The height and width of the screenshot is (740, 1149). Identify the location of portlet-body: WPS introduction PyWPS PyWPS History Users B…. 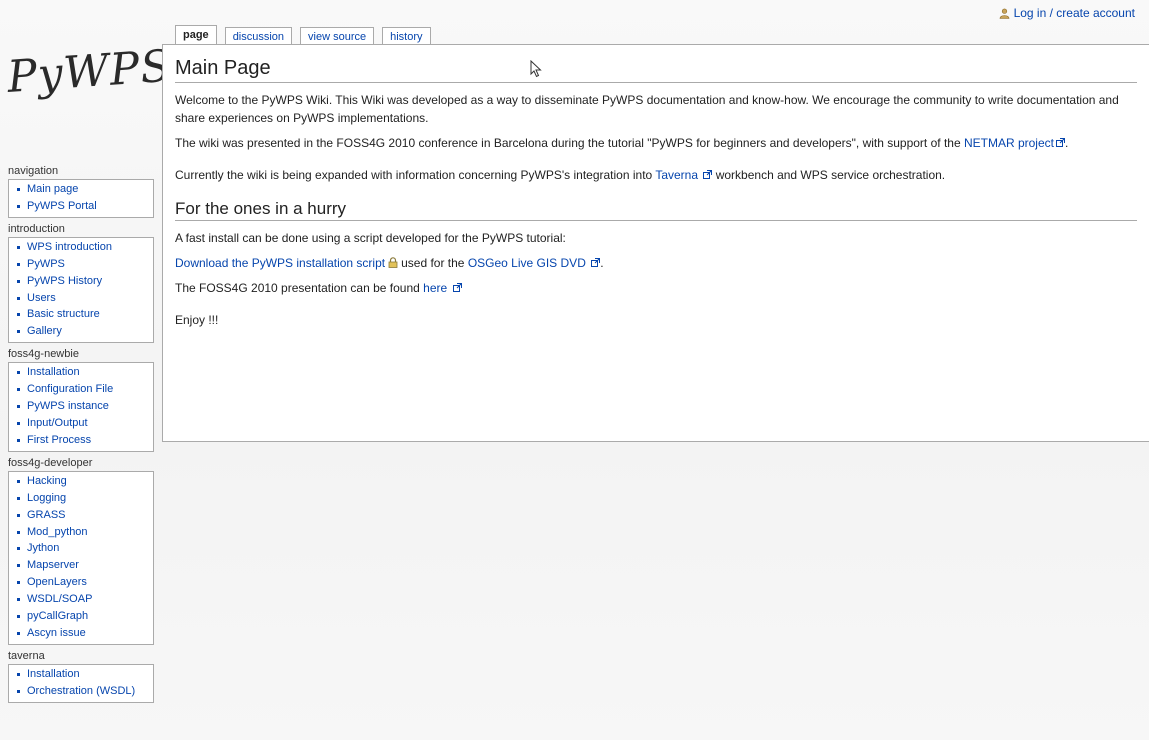
(81, 290).